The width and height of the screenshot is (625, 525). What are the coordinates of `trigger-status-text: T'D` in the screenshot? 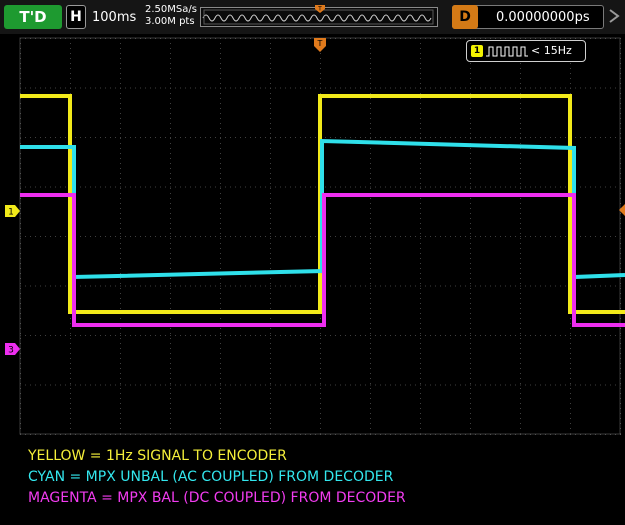 It's located at (33, 17).